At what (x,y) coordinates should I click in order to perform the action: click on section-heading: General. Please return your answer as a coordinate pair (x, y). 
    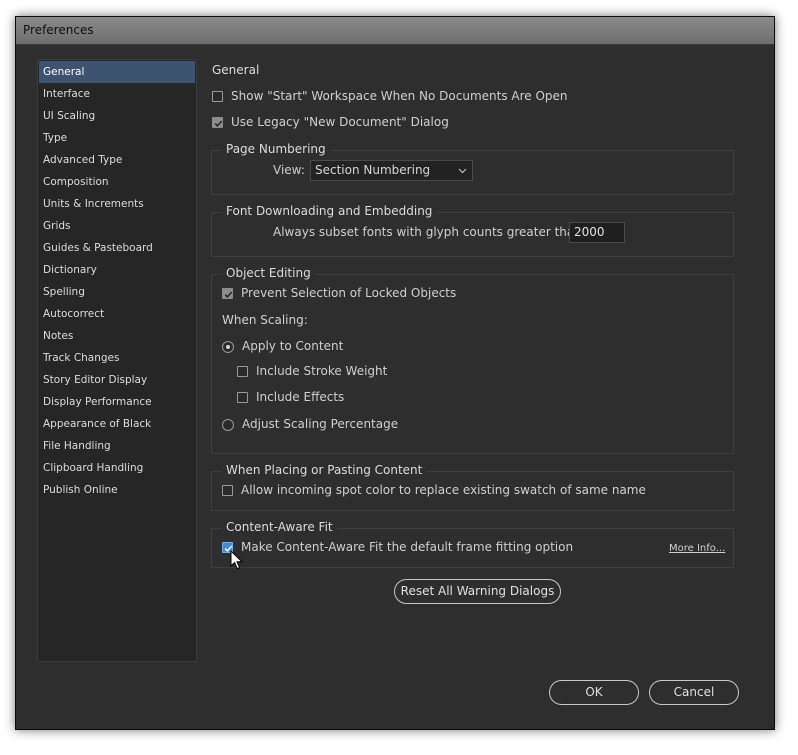
    Looking at the image, I should click on (236, 70).